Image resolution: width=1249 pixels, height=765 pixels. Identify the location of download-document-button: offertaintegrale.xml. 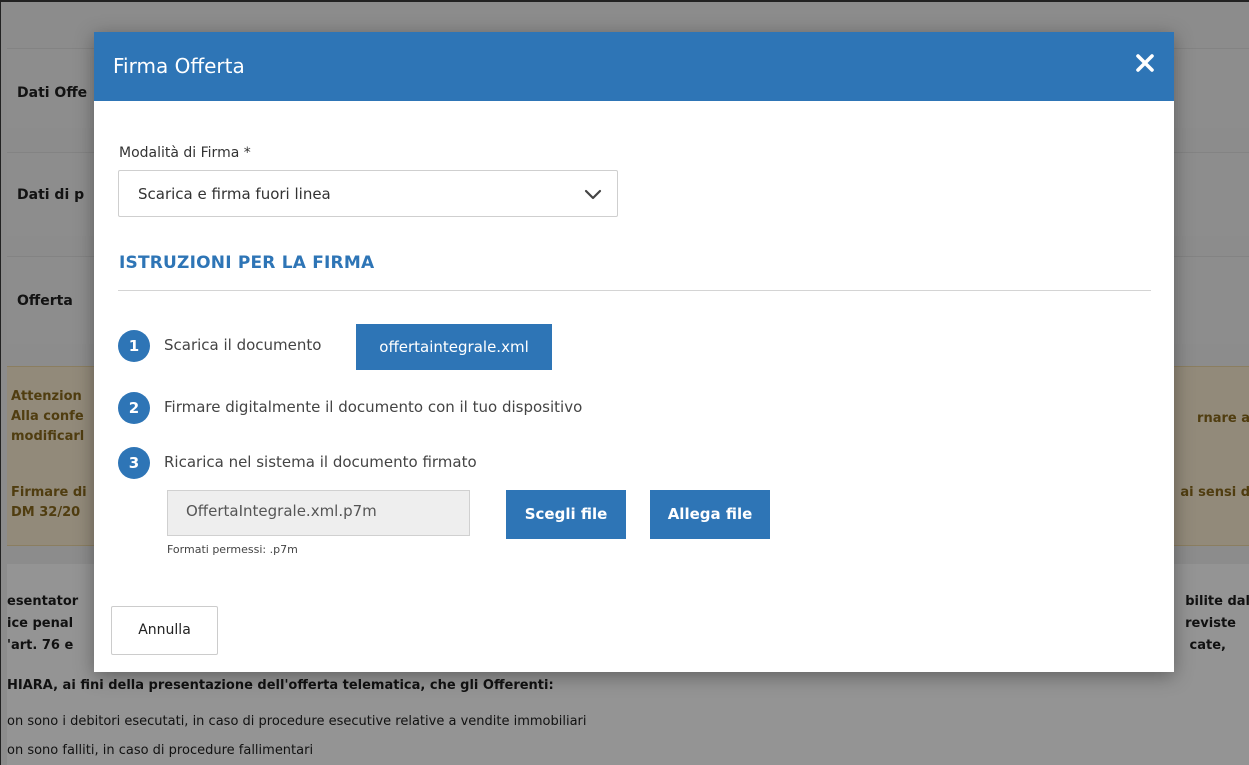
(454, 347).